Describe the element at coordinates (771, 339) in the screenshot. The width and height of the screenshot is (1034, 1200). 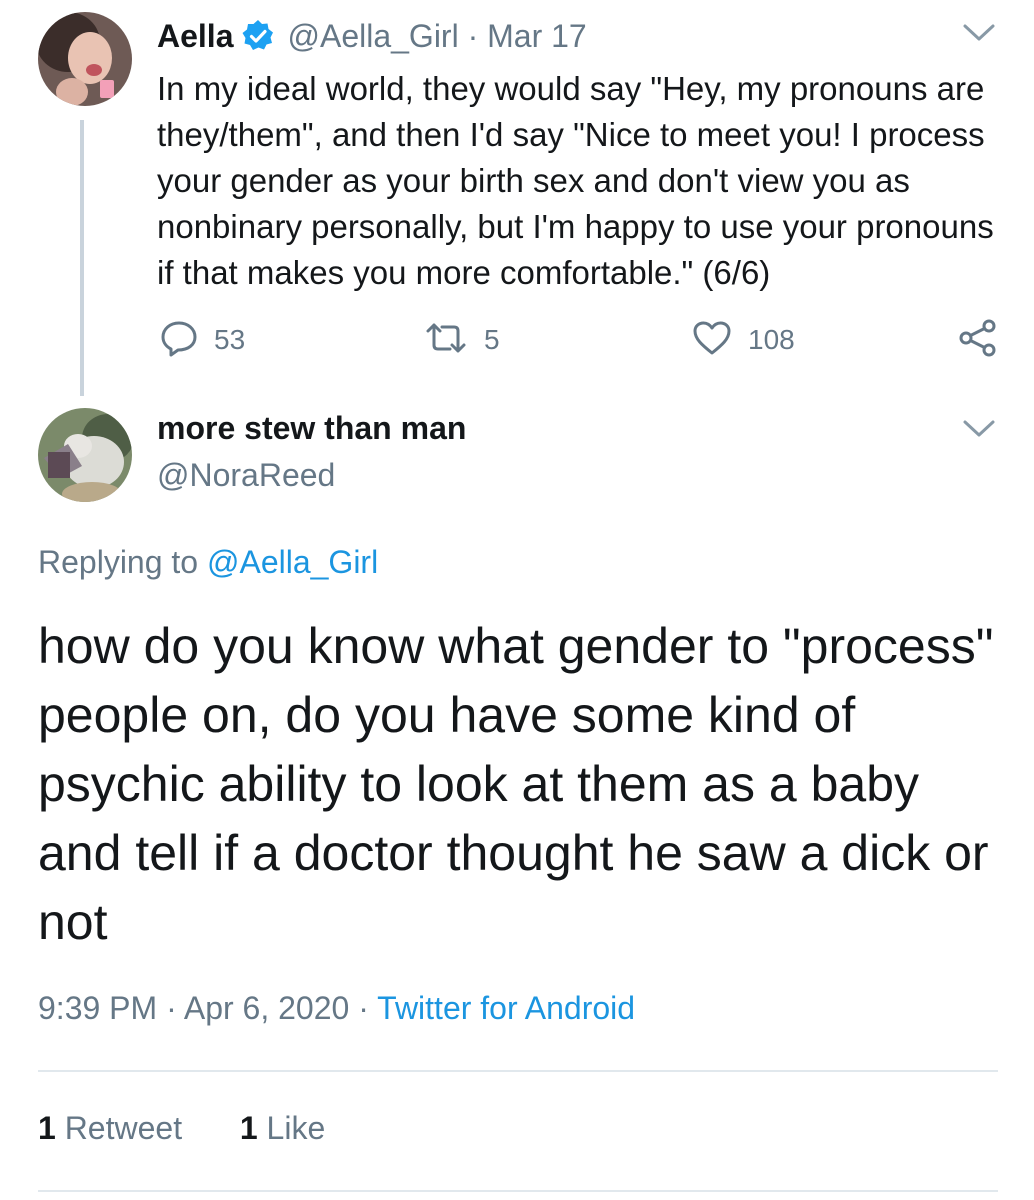
I see `like-count: 108` at that location.